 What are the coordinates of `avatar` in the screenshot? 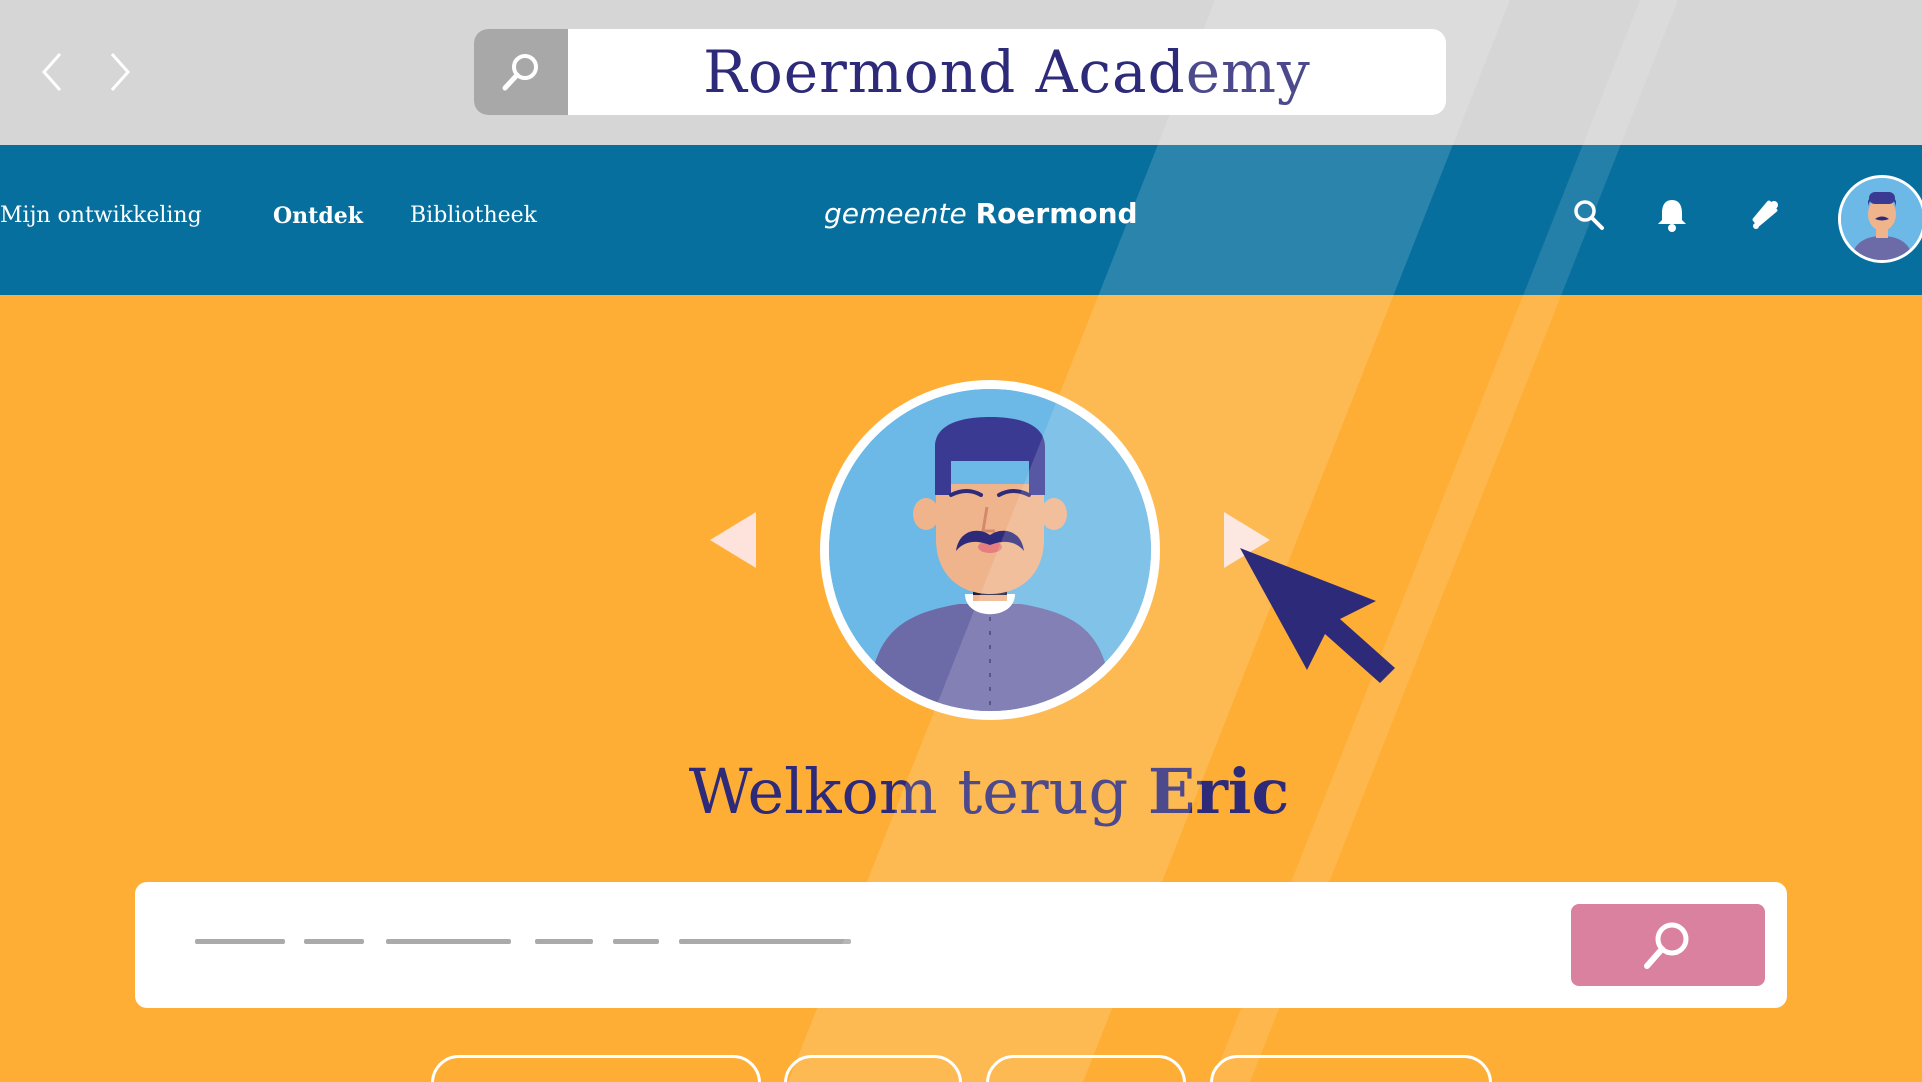 It's located at (1881, 219).